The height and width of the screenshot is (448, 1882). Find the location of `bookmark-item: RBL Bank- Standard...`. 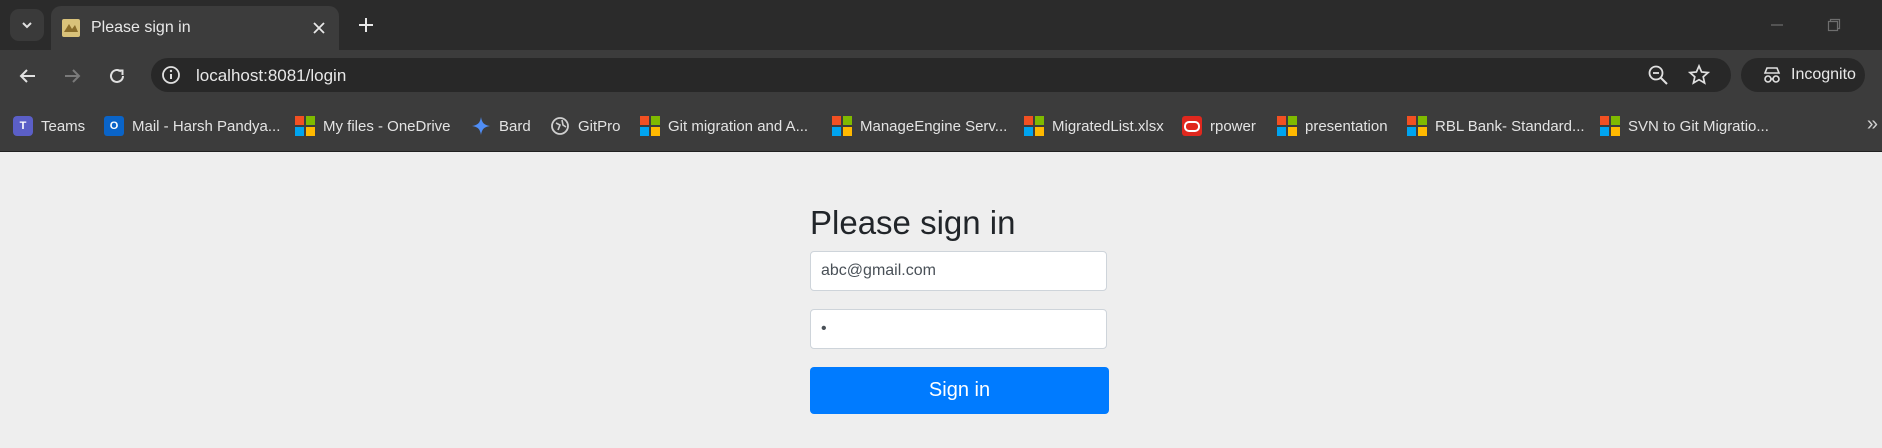

bookmark-item: RBL Bank- Standard... is located at coordinates (1496, 126).